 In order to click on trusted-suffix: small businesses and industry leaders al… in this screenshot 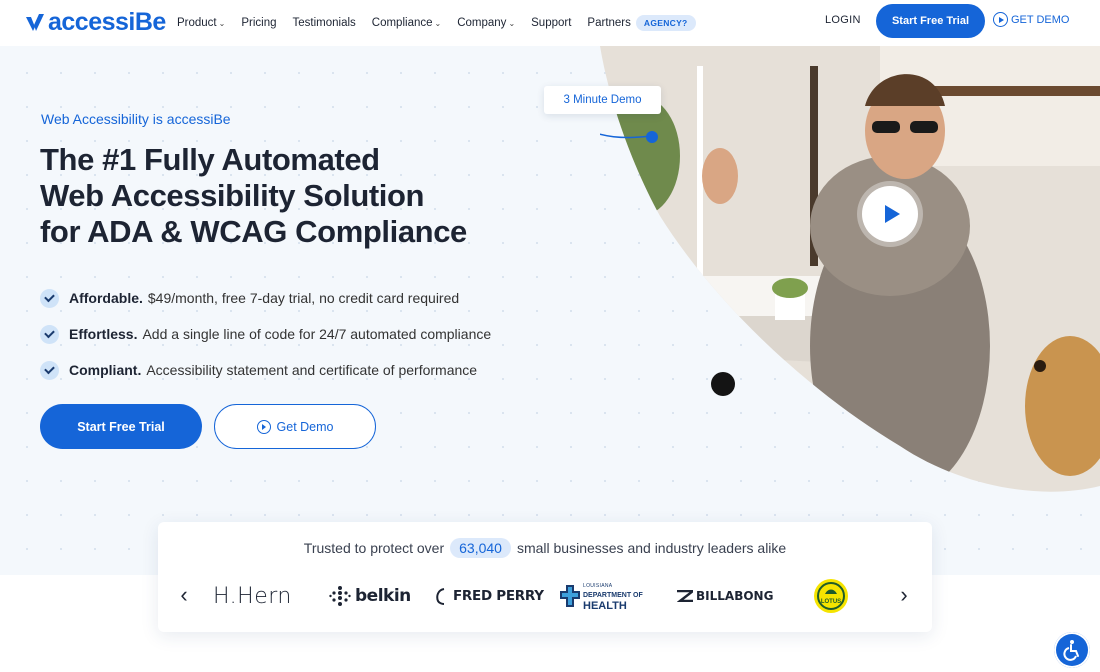, I will do `click(651, 548)`.